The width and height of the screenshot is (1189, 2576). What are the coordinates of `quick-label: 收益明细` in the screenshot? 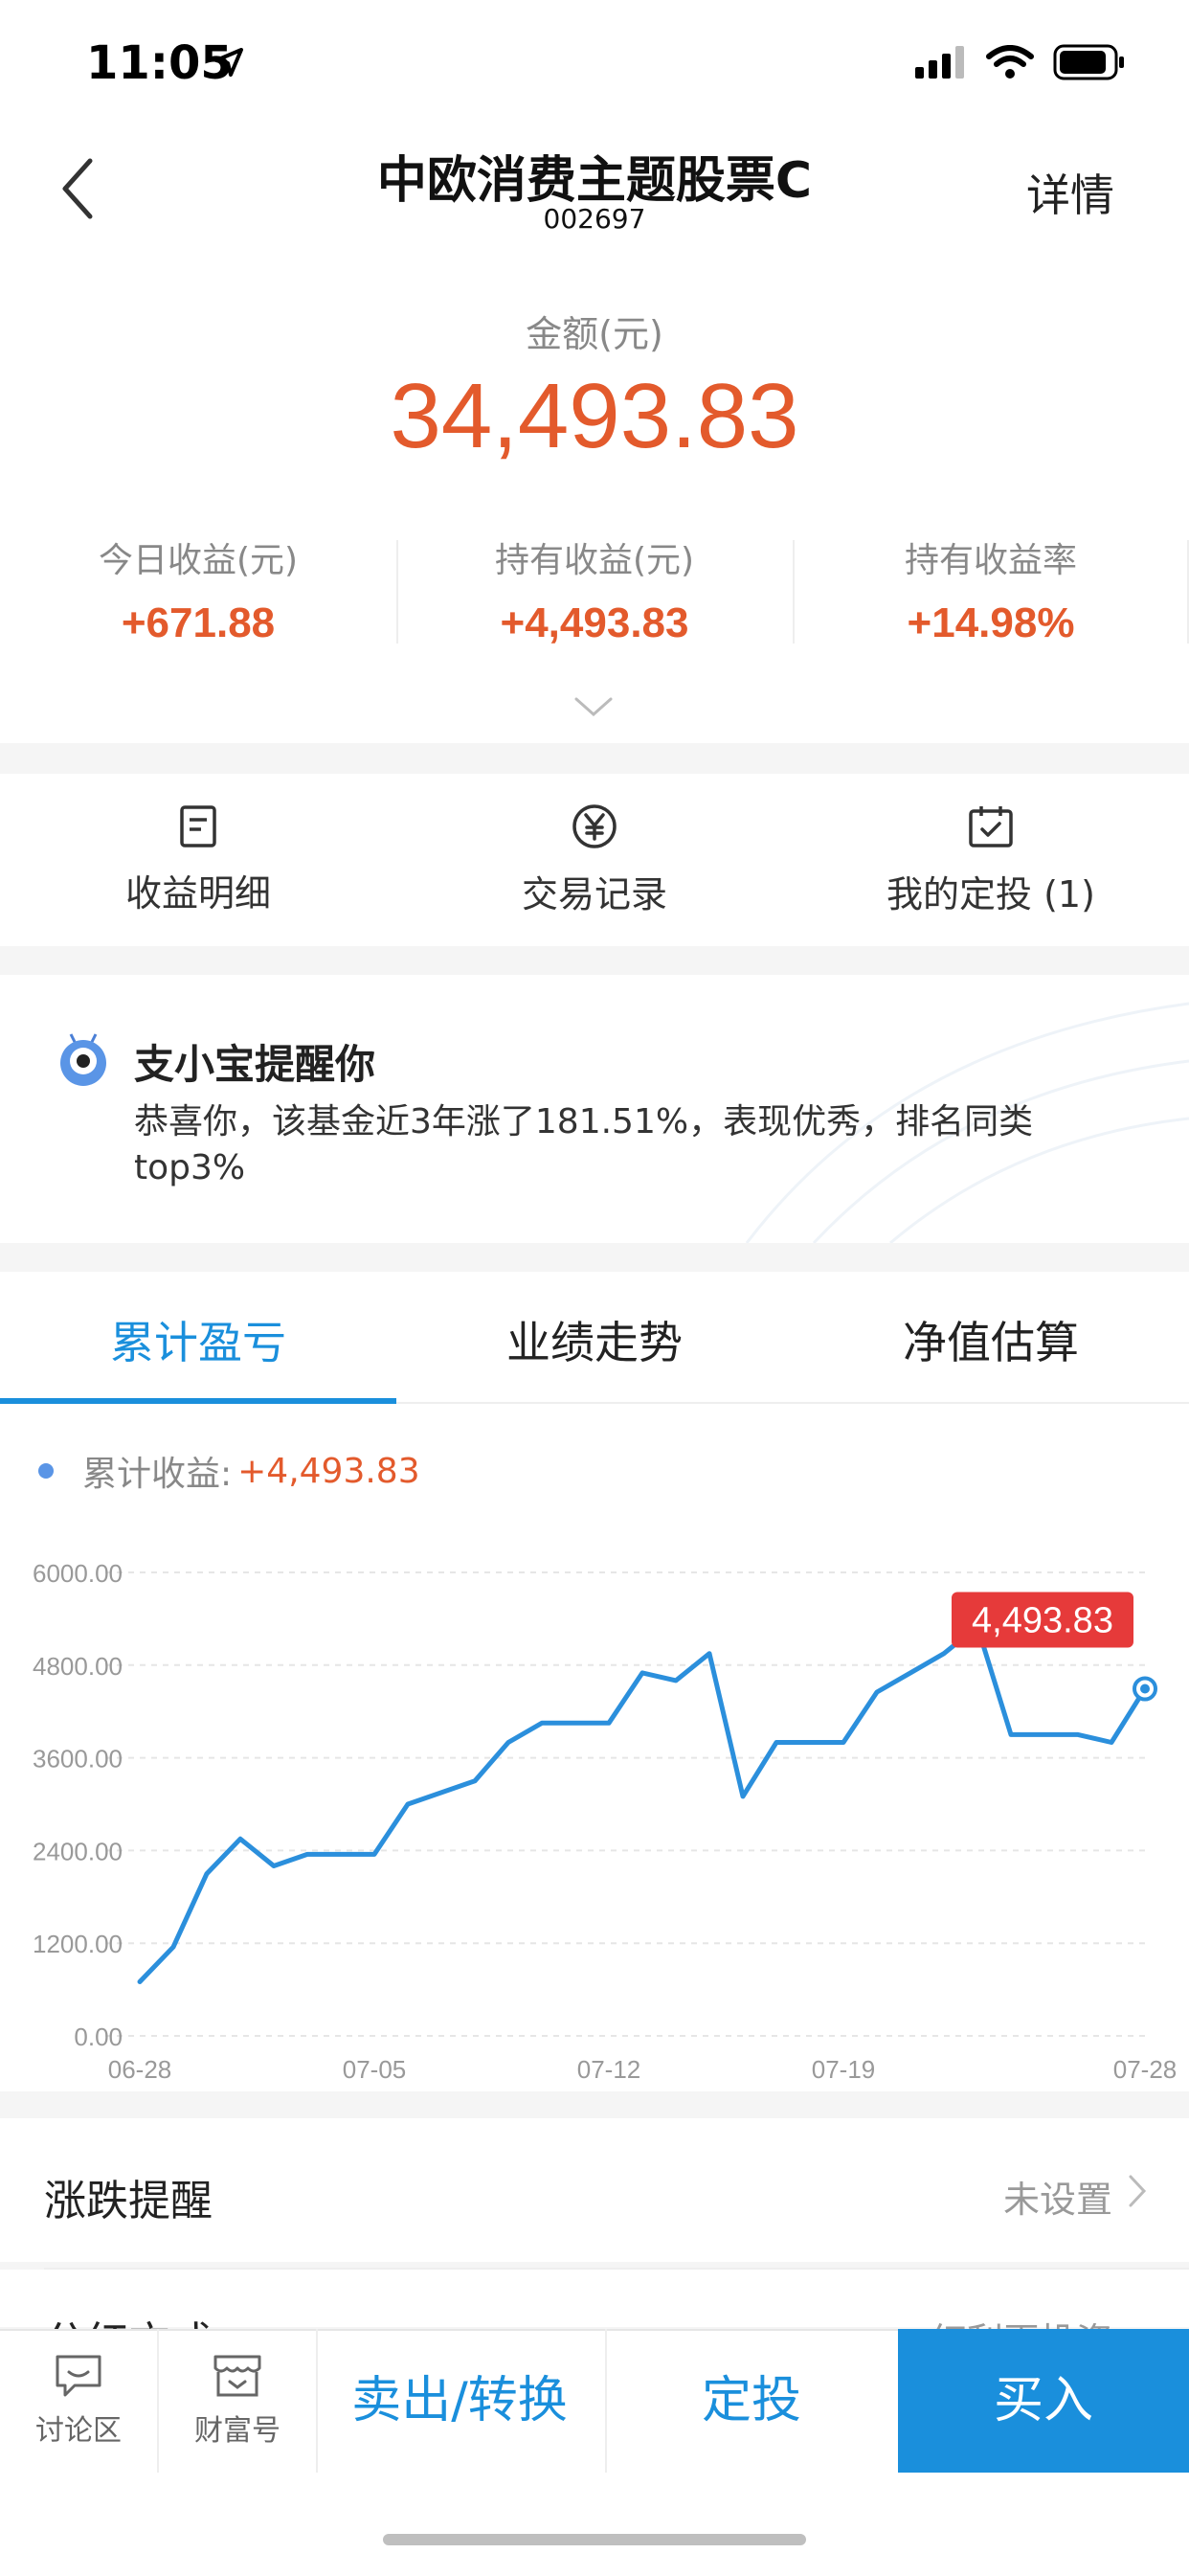 It's located at (197, 893).